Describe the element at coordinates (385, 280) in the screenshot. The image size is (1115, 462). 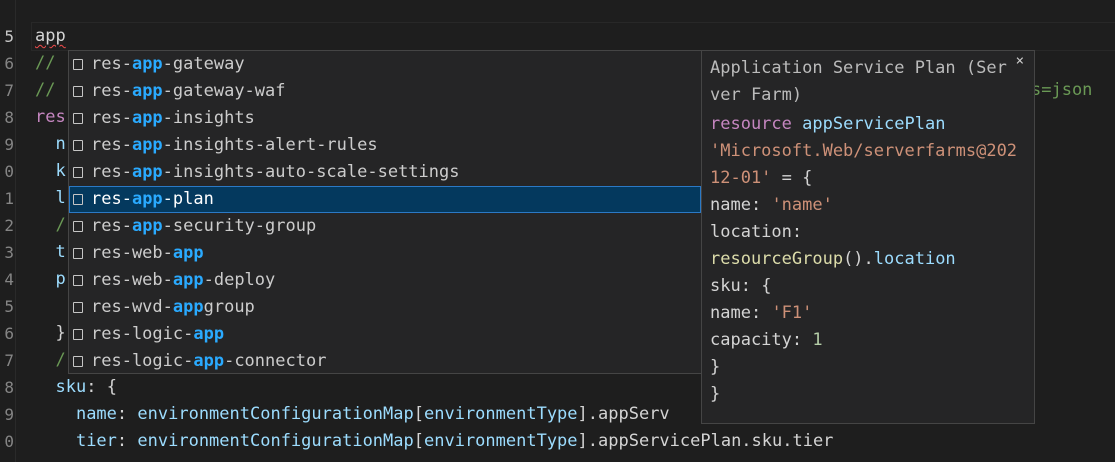
I see `suggestion-item: res-web-app-deploy` at that location.